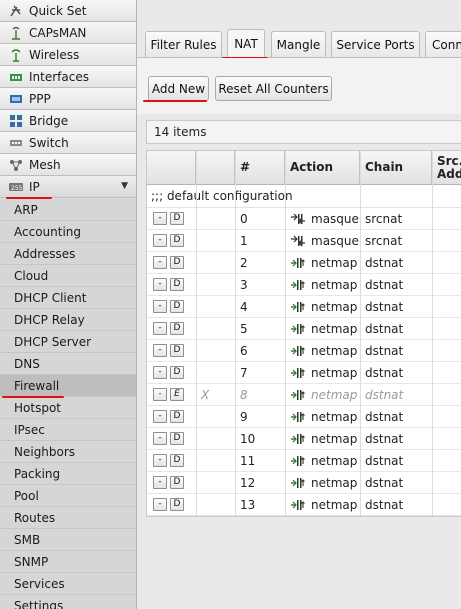 The image size is (461, 609). I want to click on sidebar-item-interfaces: Interfaces, so click(68, 77).